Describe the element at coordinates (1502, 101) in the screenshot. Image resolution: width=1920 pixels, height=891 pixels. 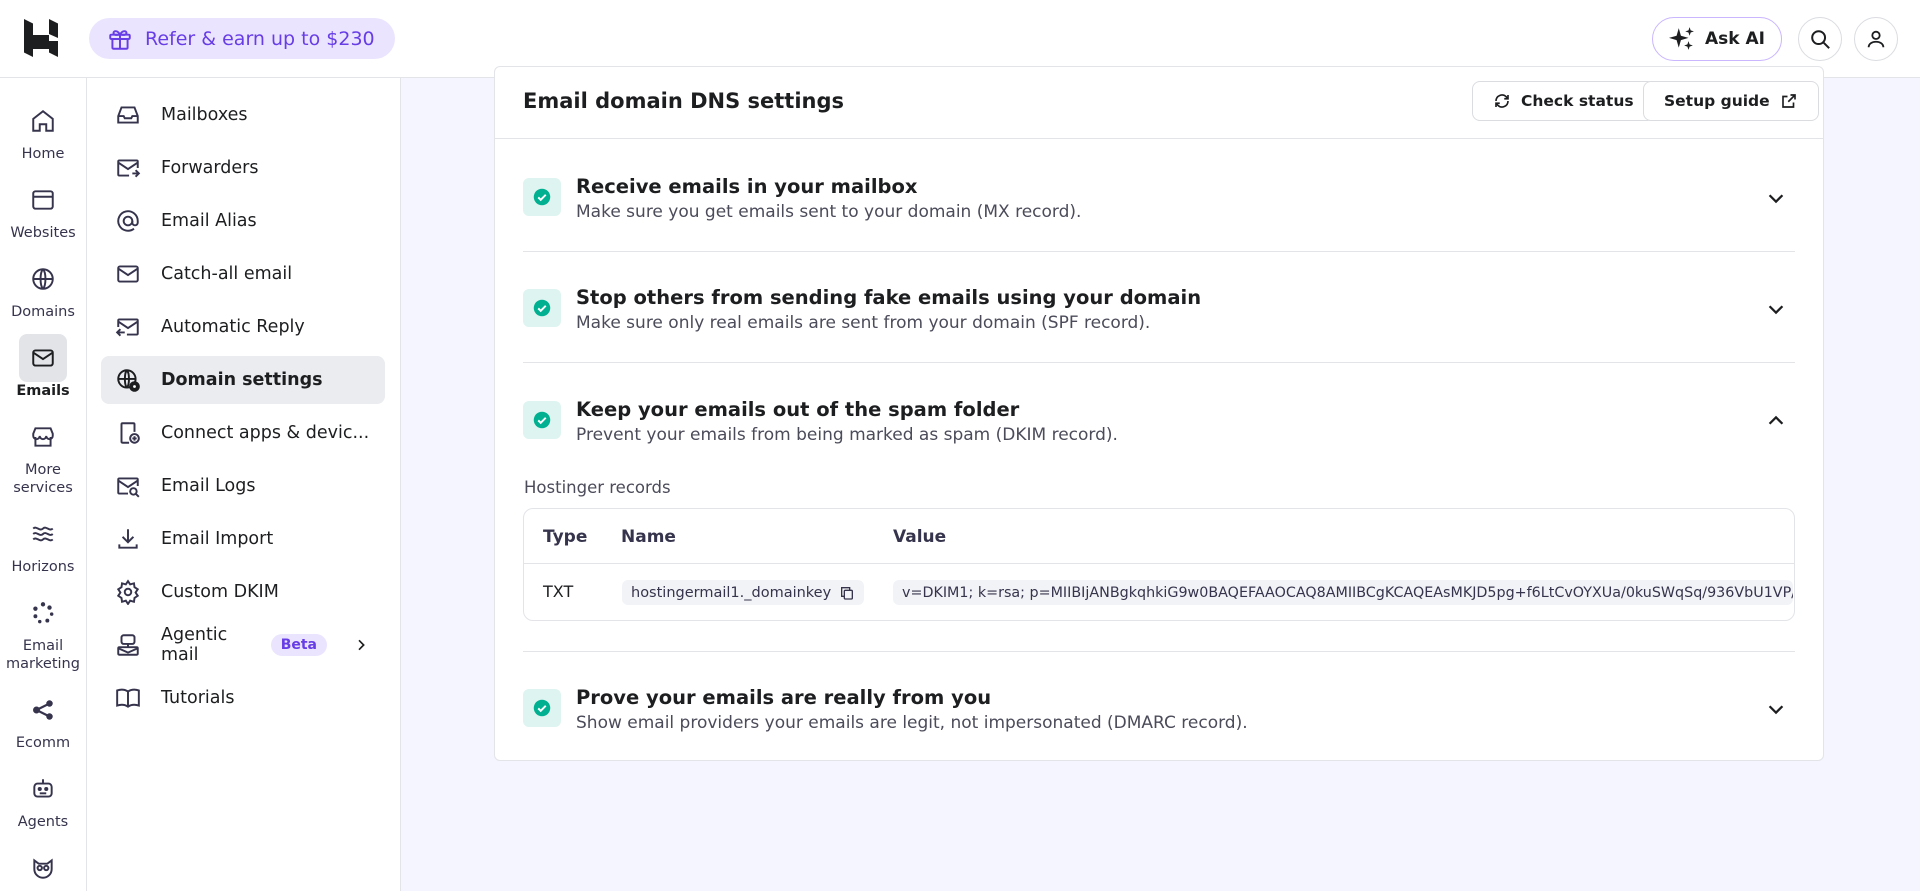
I see `refresh-icon` at that location.